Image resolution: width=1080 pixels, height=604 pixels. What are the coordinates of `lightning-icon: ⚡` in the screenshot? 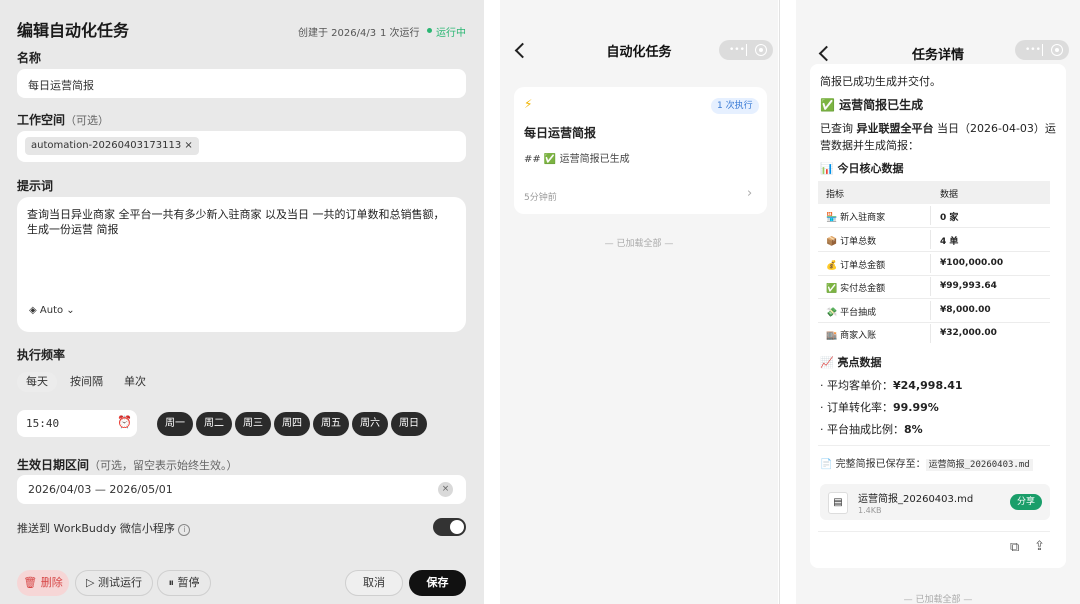 It's located at (528, 104).